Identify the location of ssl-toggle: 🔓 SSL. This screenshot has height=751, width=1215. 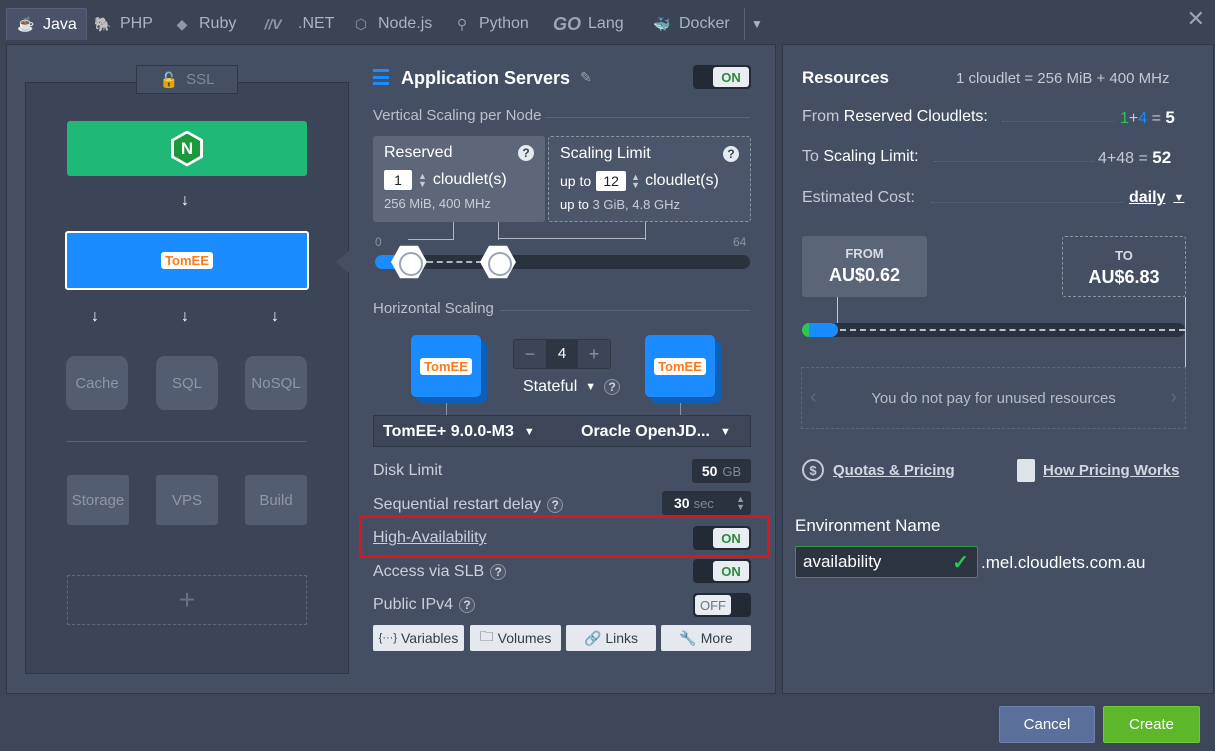
(187, 79).